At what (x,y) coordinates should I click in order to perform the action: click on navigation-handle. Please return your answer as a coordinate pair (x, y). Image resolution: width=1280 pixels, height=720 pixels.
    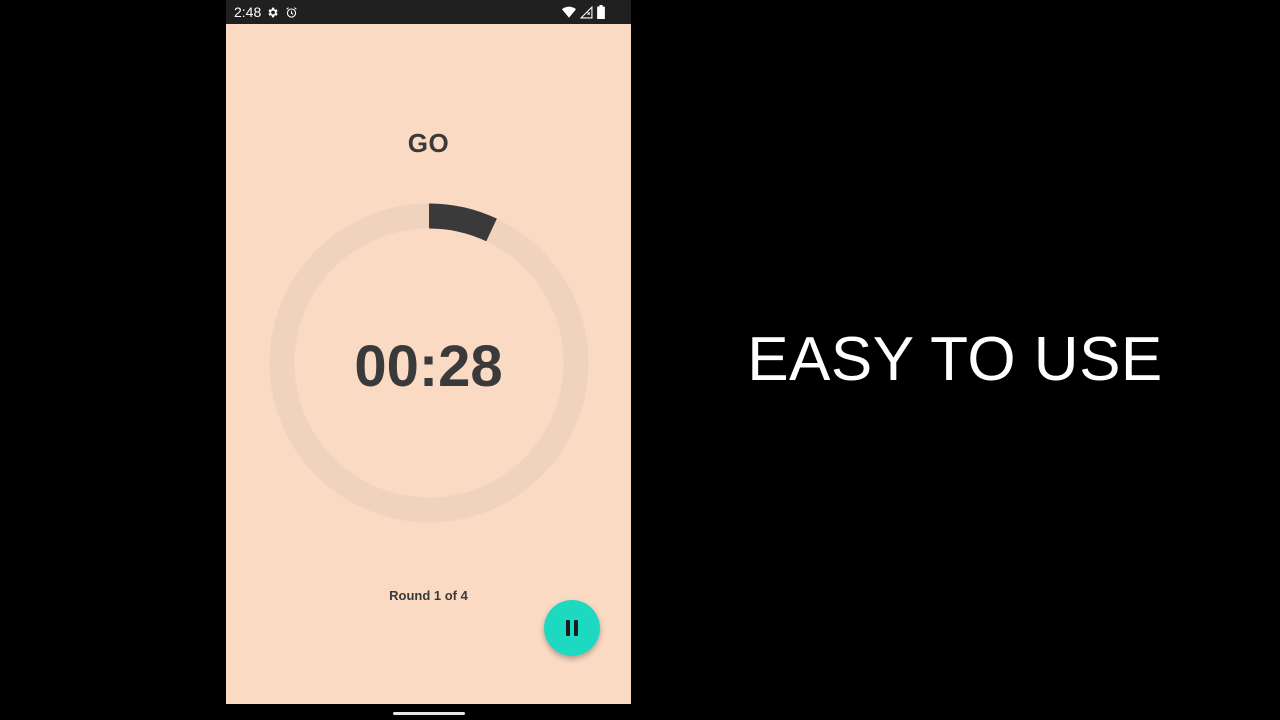
    Looking at the image, I should click on (429, 713).